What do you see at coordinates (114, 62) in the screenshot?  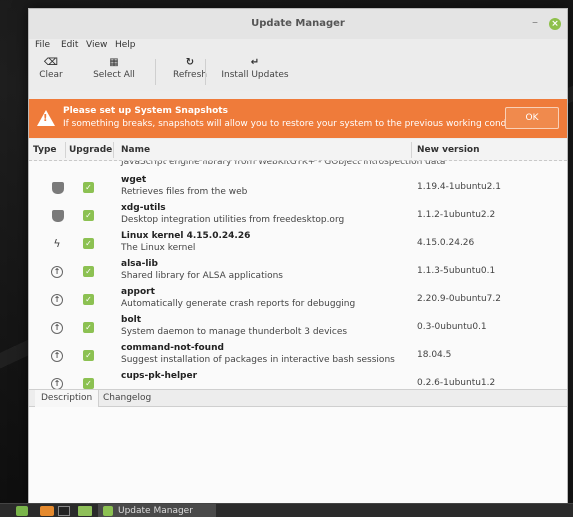 I see `select-all-icon: ▦` at bounding box center [114, 62].